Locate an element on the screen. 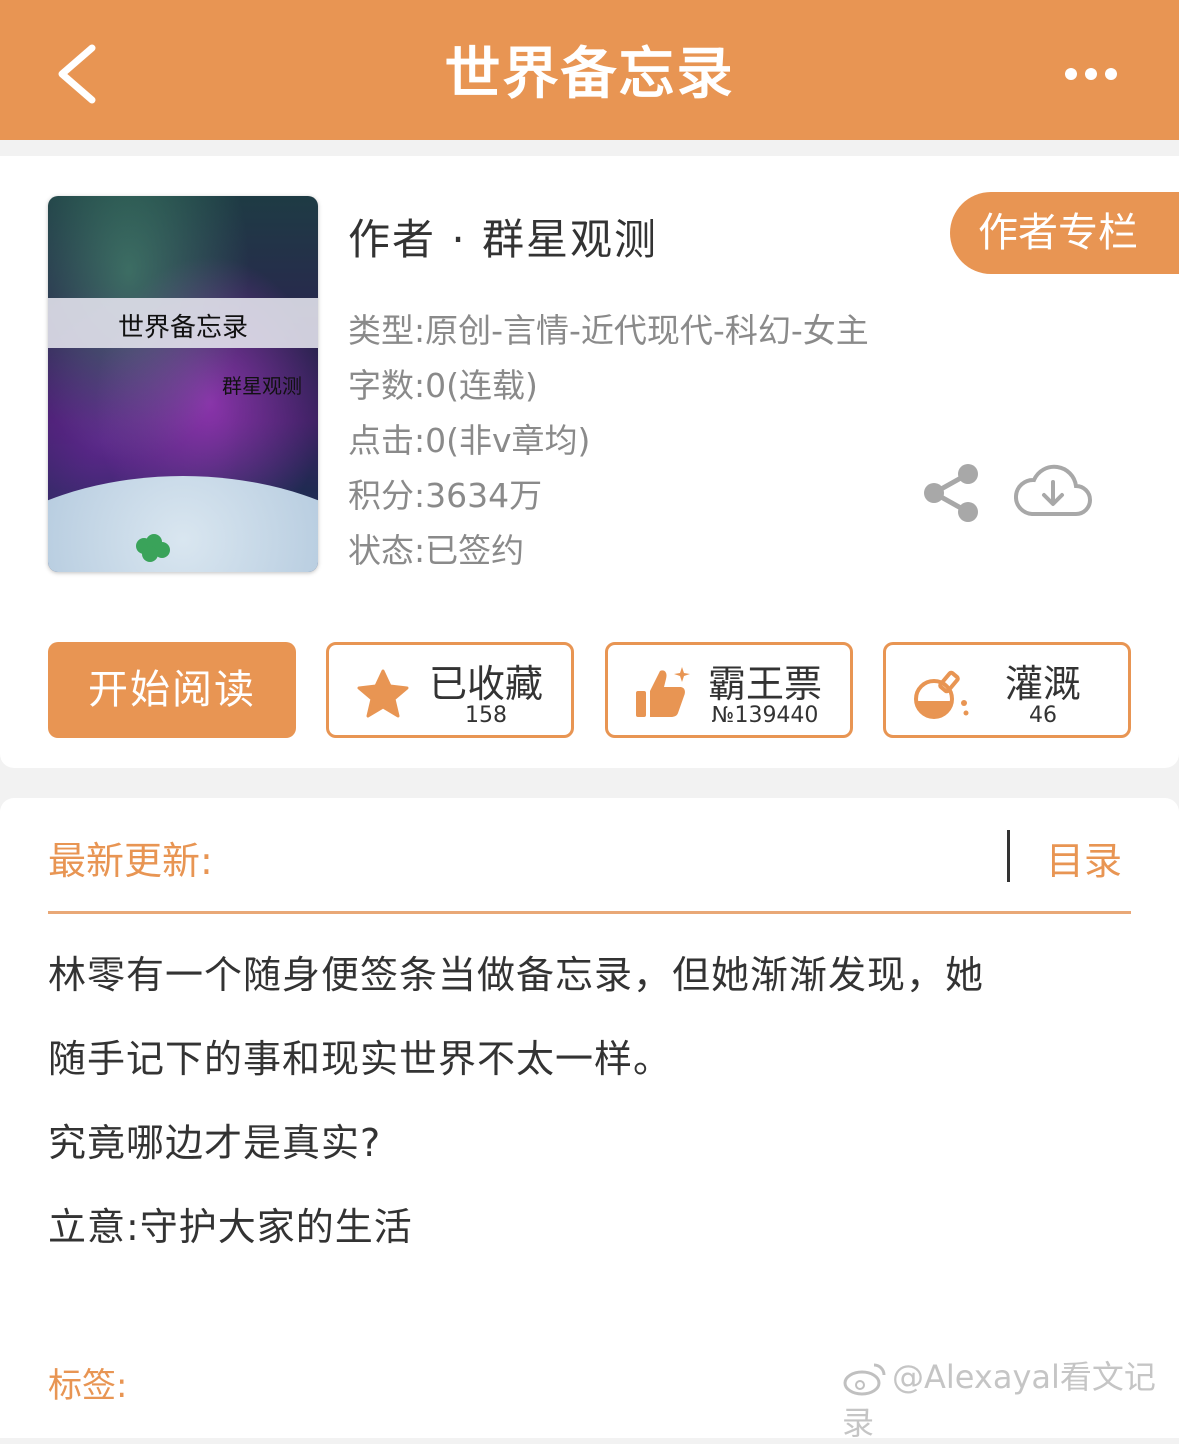 Image resolution: width=1179 pixels, height=1444 pixels. cover-title: 世界备忘录 is located at coordinates (182, 328).